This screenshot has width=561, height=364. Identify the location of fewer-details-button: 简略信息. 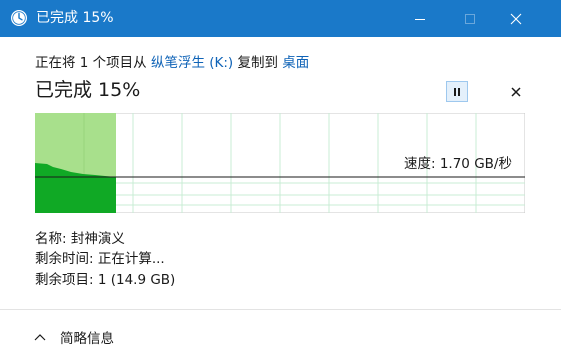
(74, 337).